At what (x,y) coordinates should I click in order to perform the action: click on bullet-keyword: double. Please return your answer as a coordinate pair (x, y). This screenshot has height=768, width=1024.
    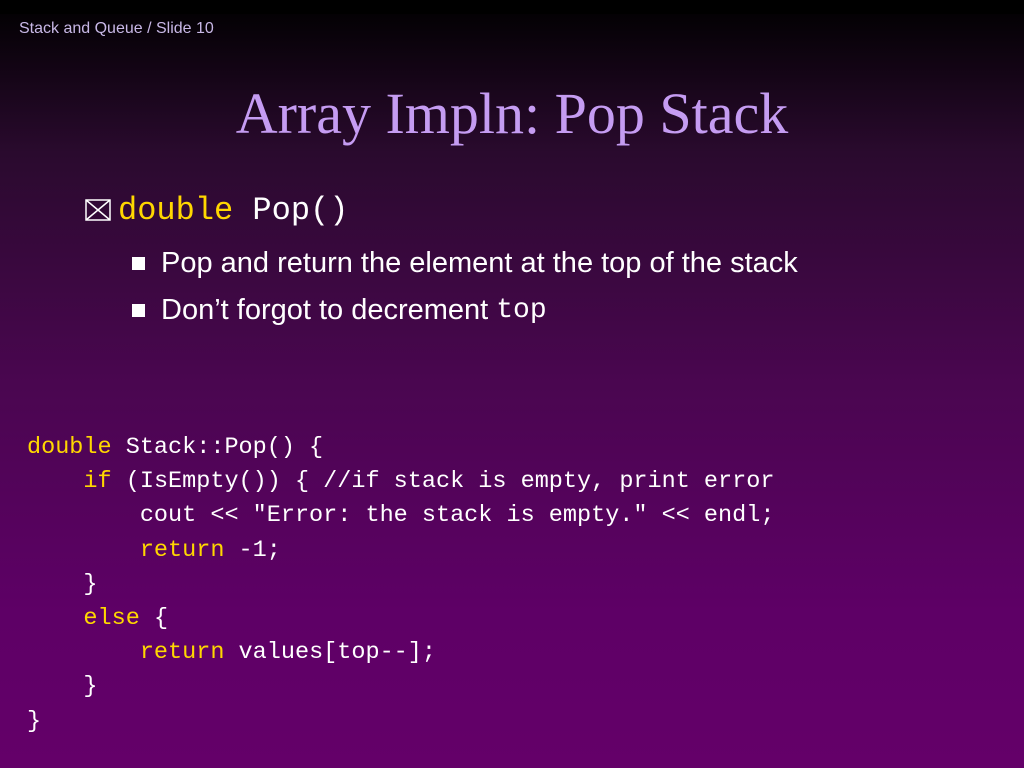
    Looking at the image, I should click on (176, 210).